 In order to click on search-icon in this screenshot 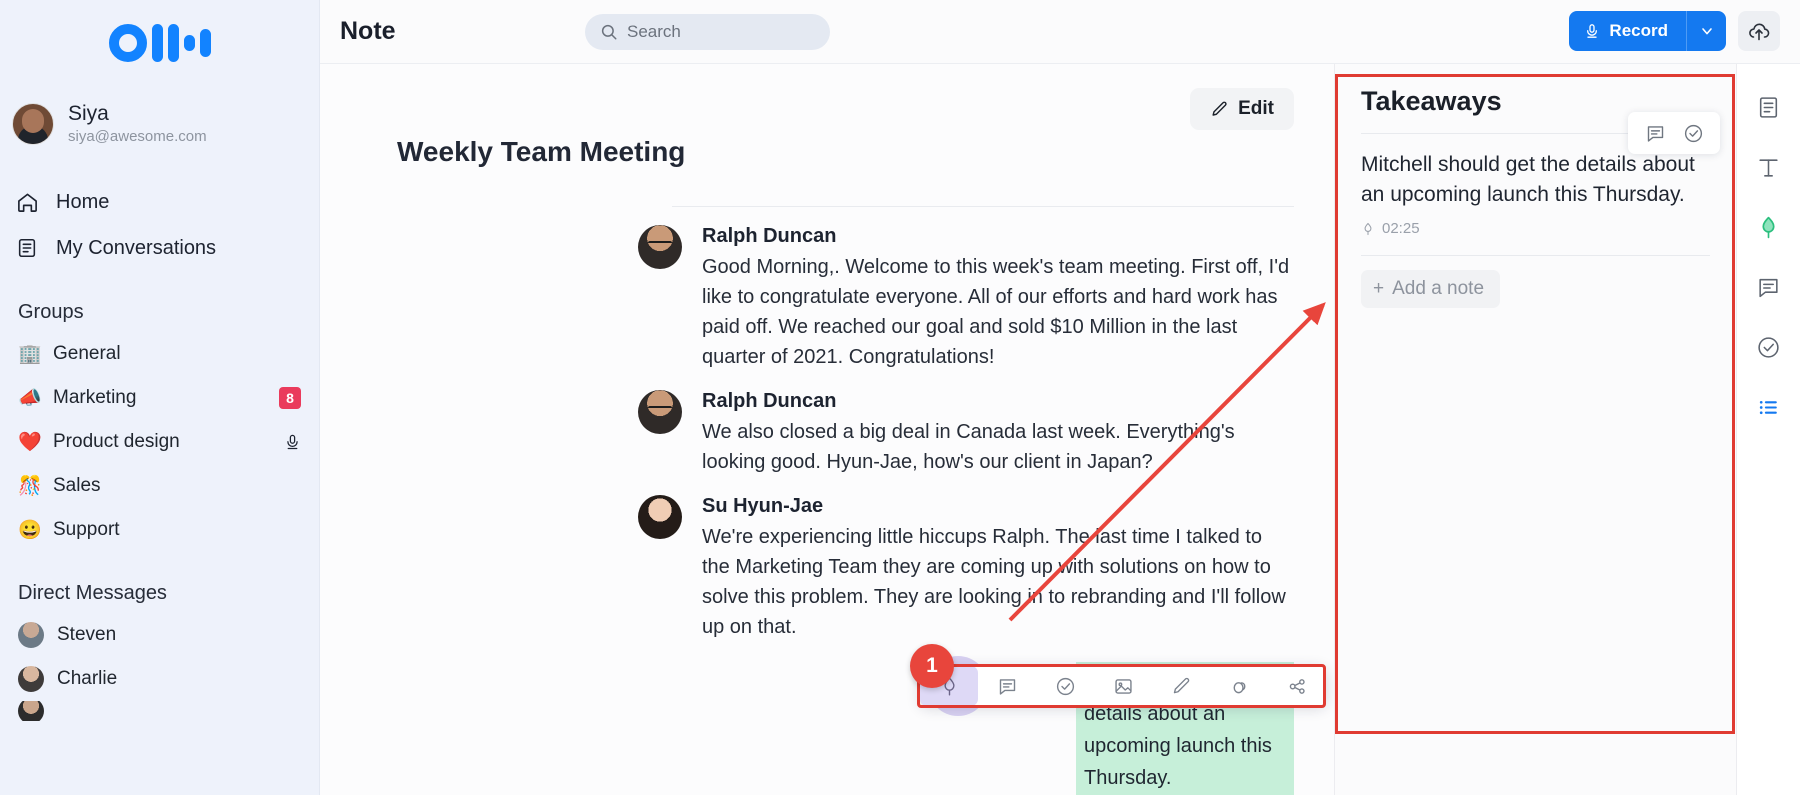, I will do `click(609, 32)`.